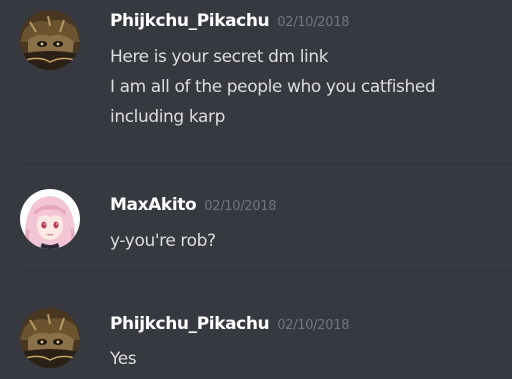  I want to click on message-header: MaxAkito 02/10/2018, so click(193, 205).